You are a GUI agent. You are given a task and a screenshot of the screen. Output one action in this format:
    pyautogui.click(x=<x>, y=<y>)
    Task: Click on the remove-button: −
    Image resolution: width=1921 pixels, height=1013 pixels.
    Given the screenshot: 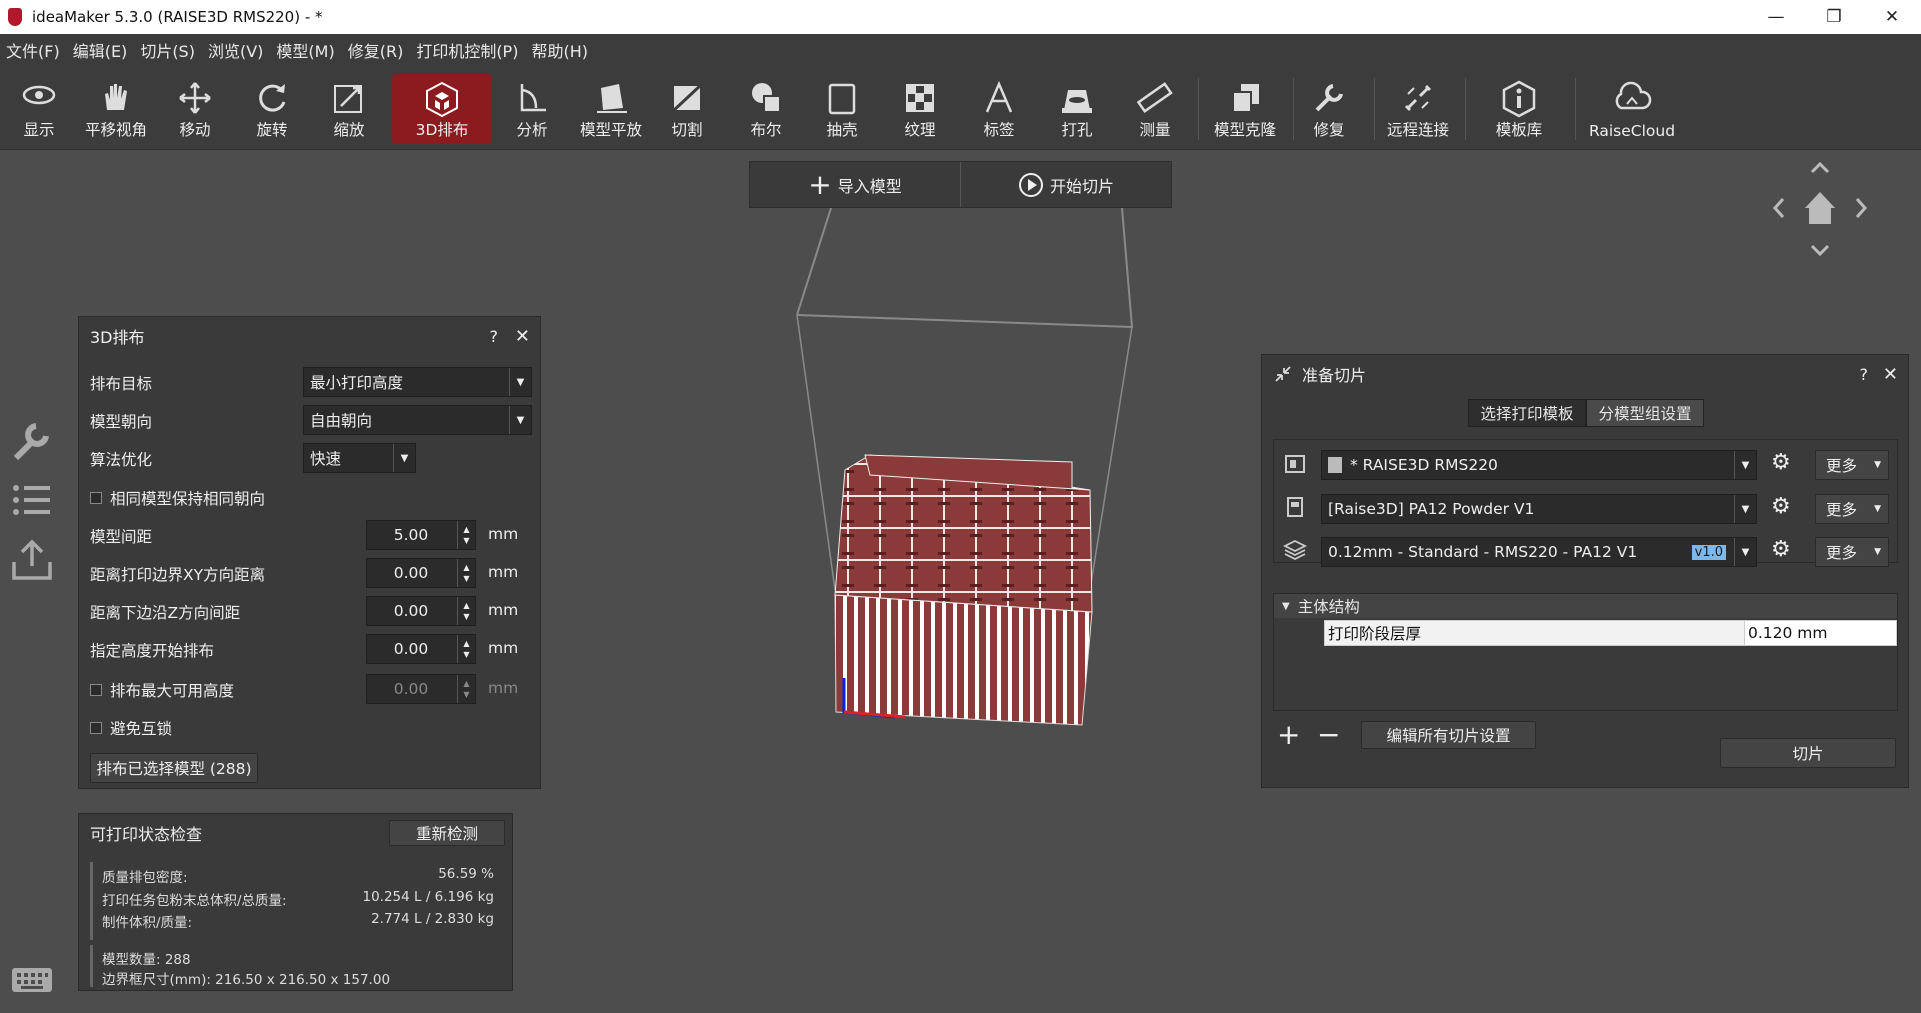 What is the action you would take?
    pyautogui.click(x=1328, y=734)
    